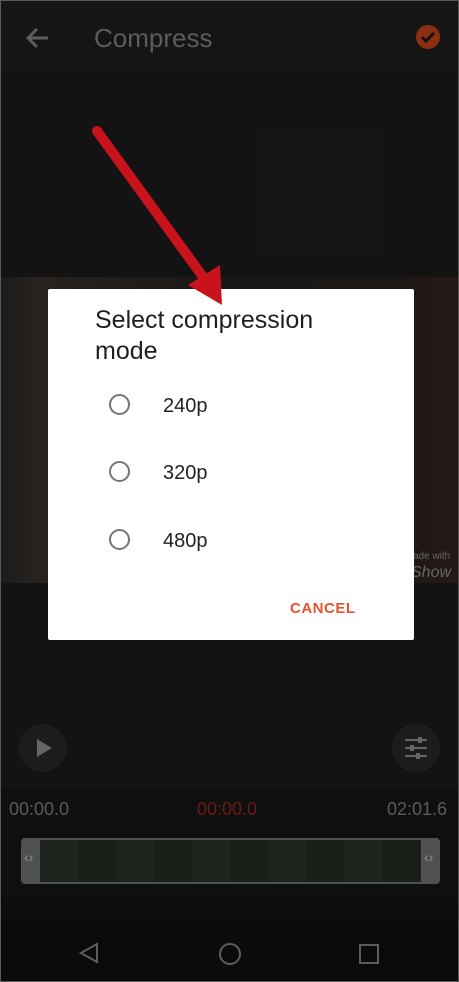 This screenshot has width=459, height=982. Describe the element at coordinates (231, 540) in the screenshot. I see `option-480p: 480p` at that location.